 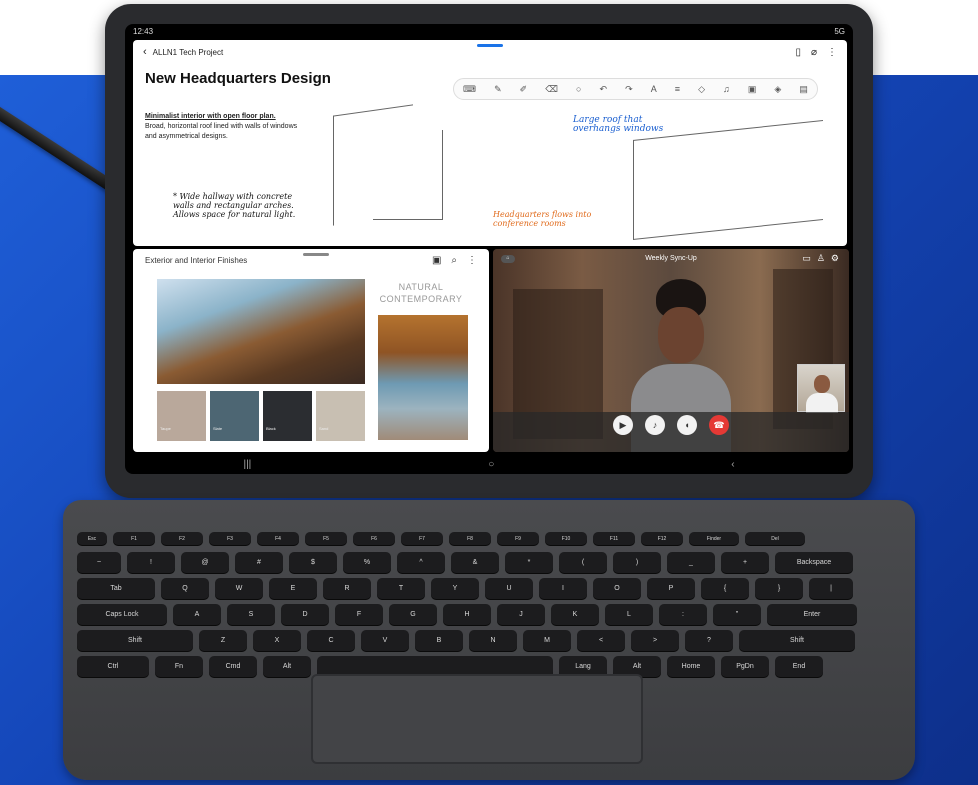 What do you see at coordinates (709, 640) in the screenshot?
I see `key--: ?` at bounding box center [709, 640].